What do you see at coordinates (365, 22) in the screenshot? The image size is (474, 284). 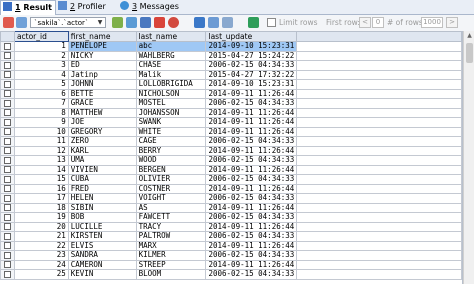 I see `prev-page-button: <` at bounding box center [365, 22].